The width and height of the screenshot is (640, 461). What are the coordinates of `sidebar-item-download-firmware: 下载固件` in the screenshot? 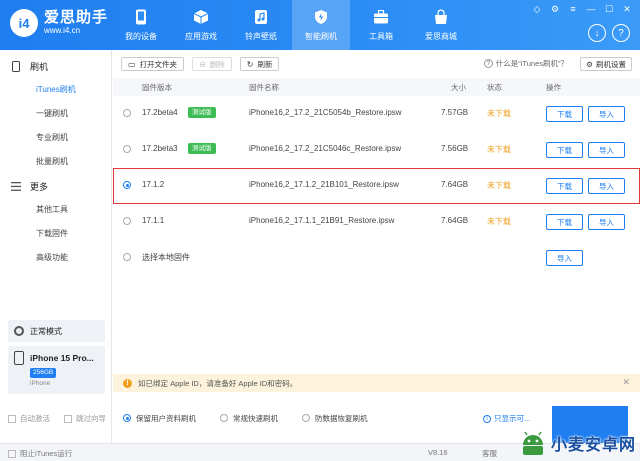 It's located at (55, 234).